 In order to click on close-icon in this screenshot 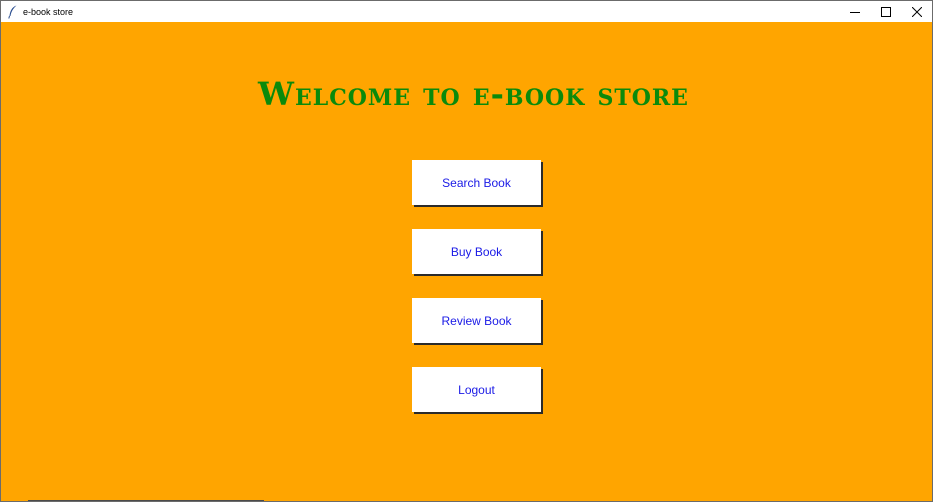, I will do `click(916, 11)`.